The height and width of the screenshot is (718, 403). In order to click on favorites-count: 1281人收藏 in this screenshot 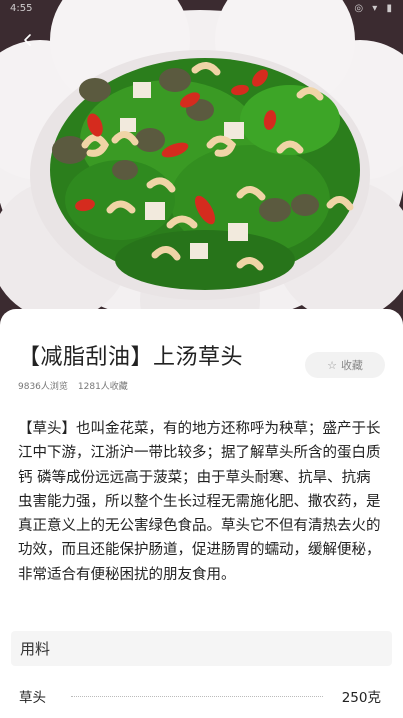, I will do `click(102, 387)`.